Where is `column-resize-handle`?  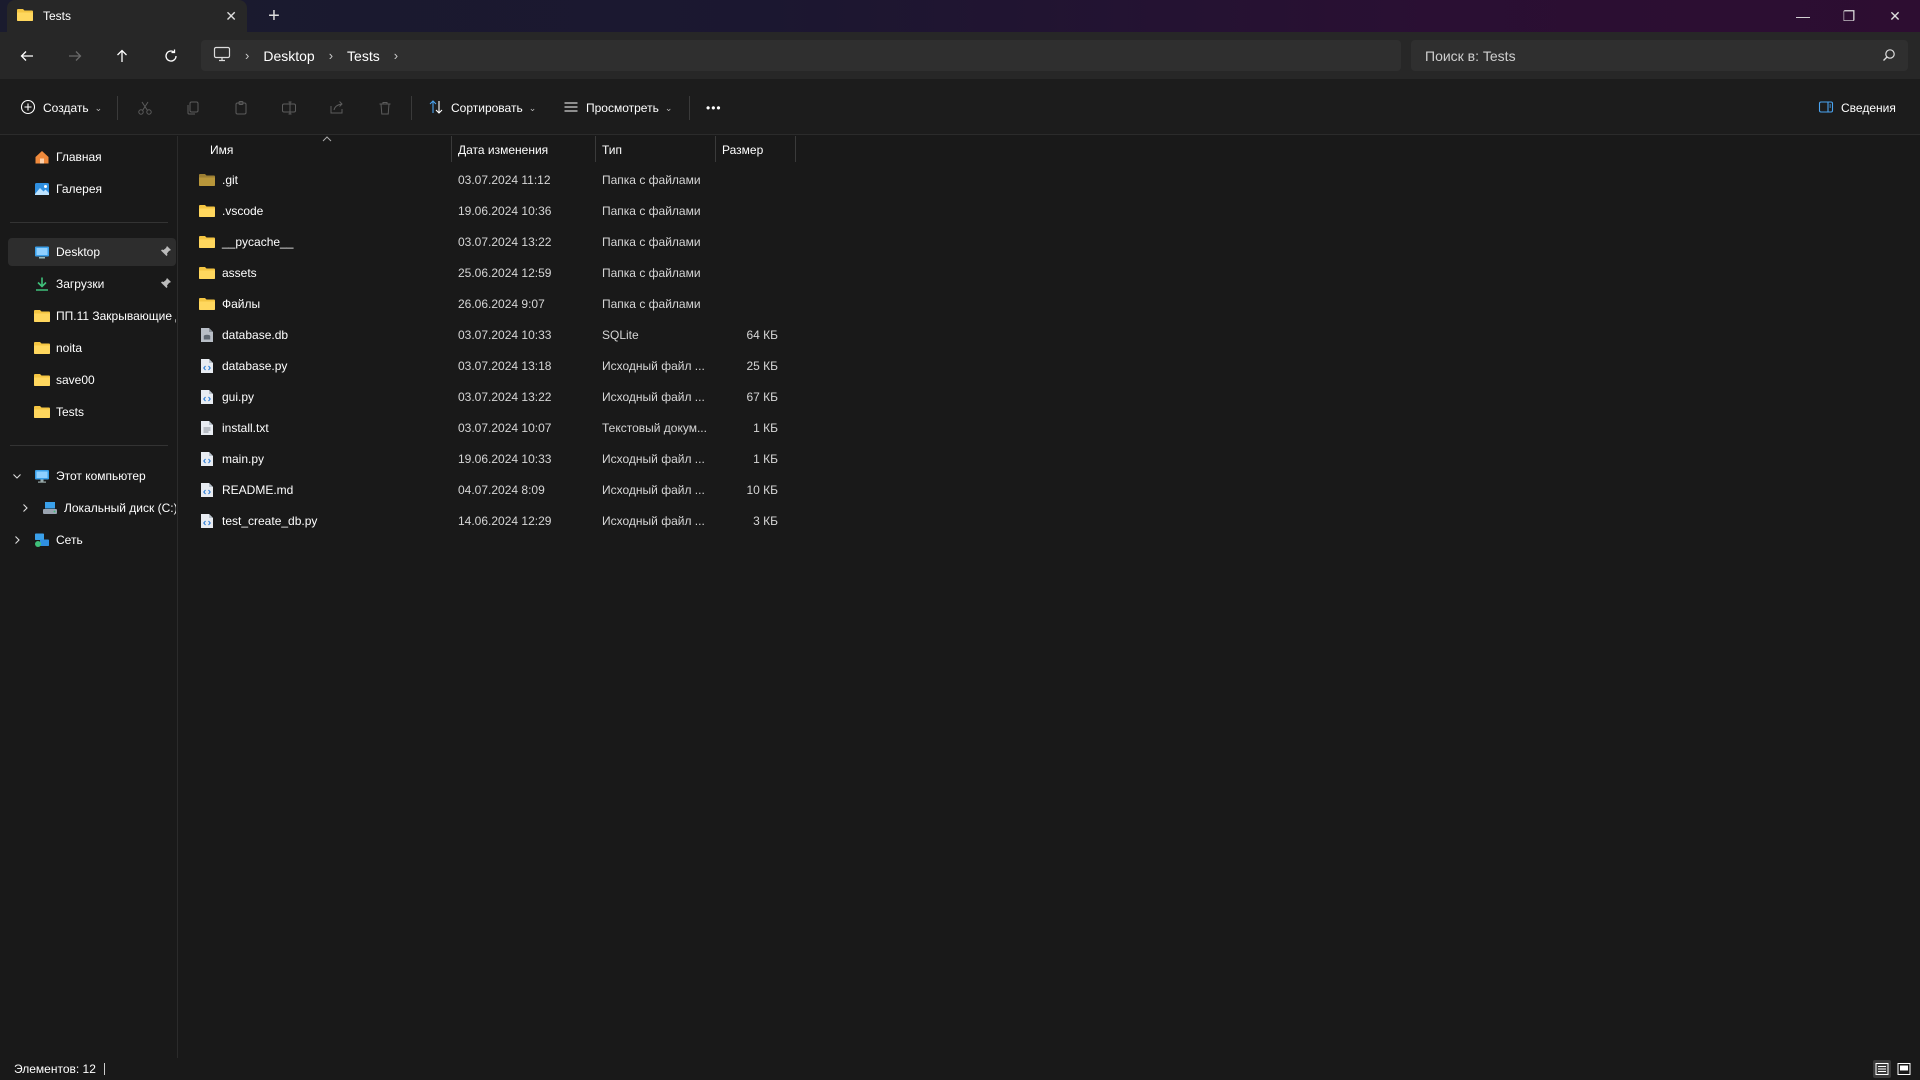 column-resize-handle is located at coordinates (795, 149).